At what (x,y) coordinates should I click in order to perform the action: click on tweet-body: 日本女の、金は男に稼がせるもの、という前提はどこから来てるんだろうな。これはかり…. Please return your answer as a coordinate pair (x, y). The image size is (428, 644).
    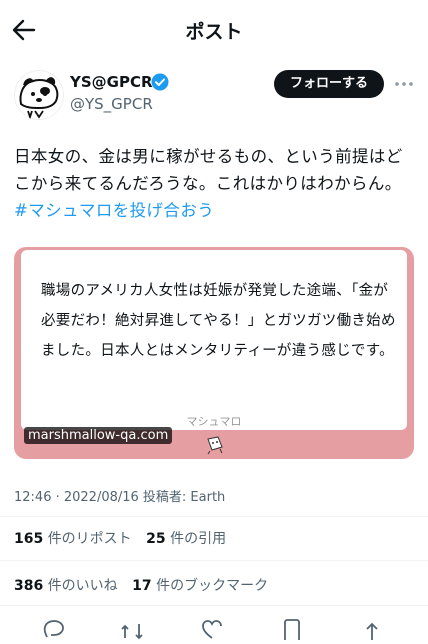
    Looking at the image, I should click on (208, 170).